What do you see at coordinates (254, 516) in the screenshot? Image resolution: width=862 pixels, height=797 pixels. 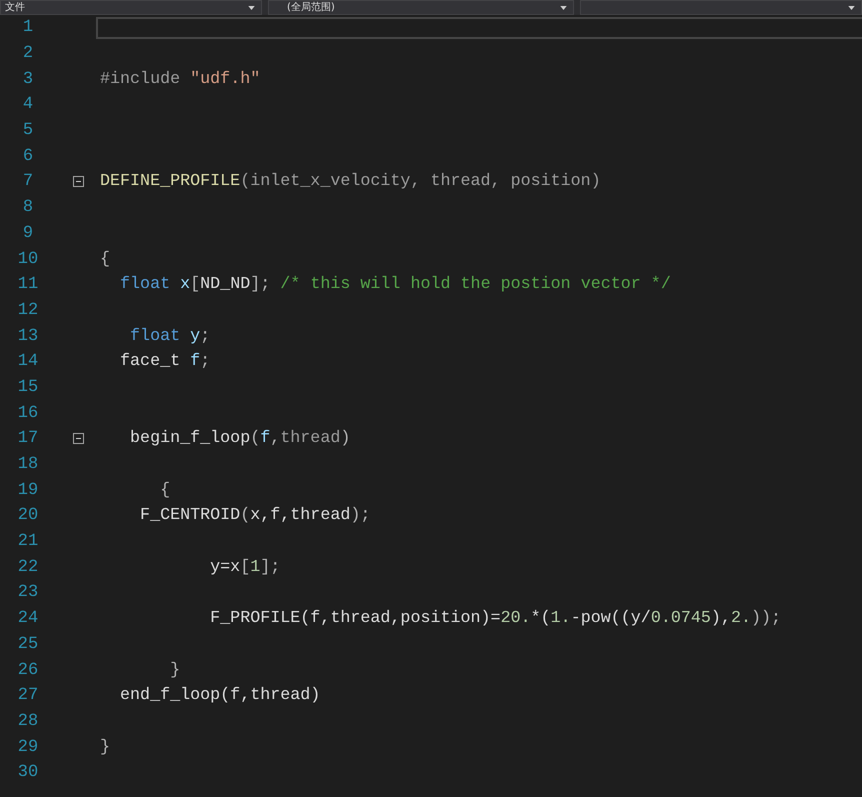 I see `code-line: F_CENTROID(x,f,thread);` at bounding box center [254, 516].